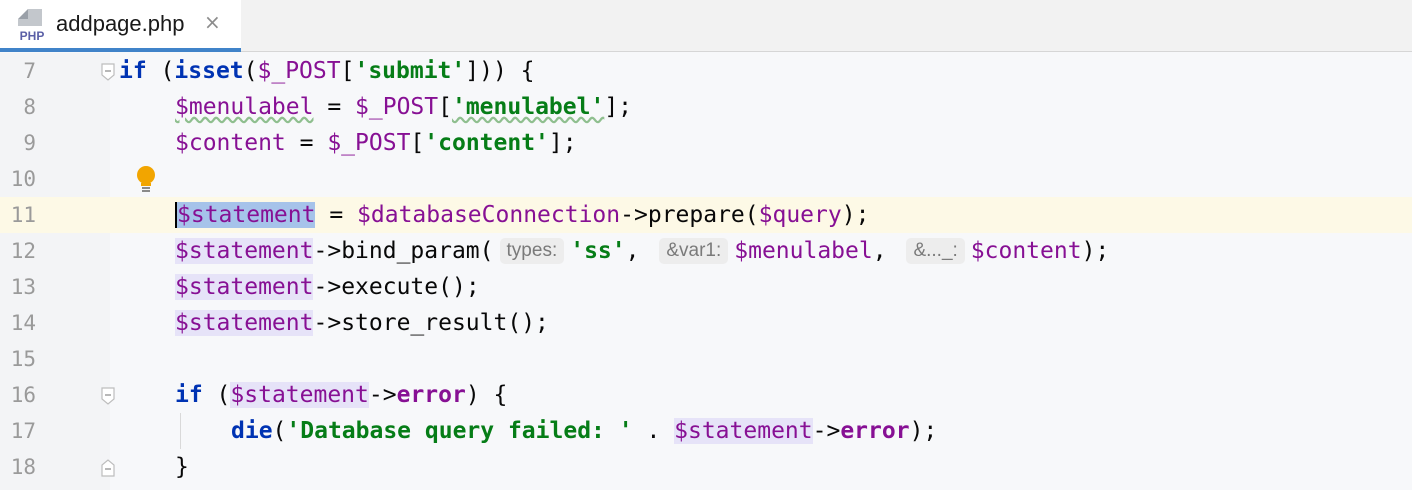  What do you see at coordinates (23, 359) in the screenshot?
I see `line-number: 15` at bounding box center [23, 359].